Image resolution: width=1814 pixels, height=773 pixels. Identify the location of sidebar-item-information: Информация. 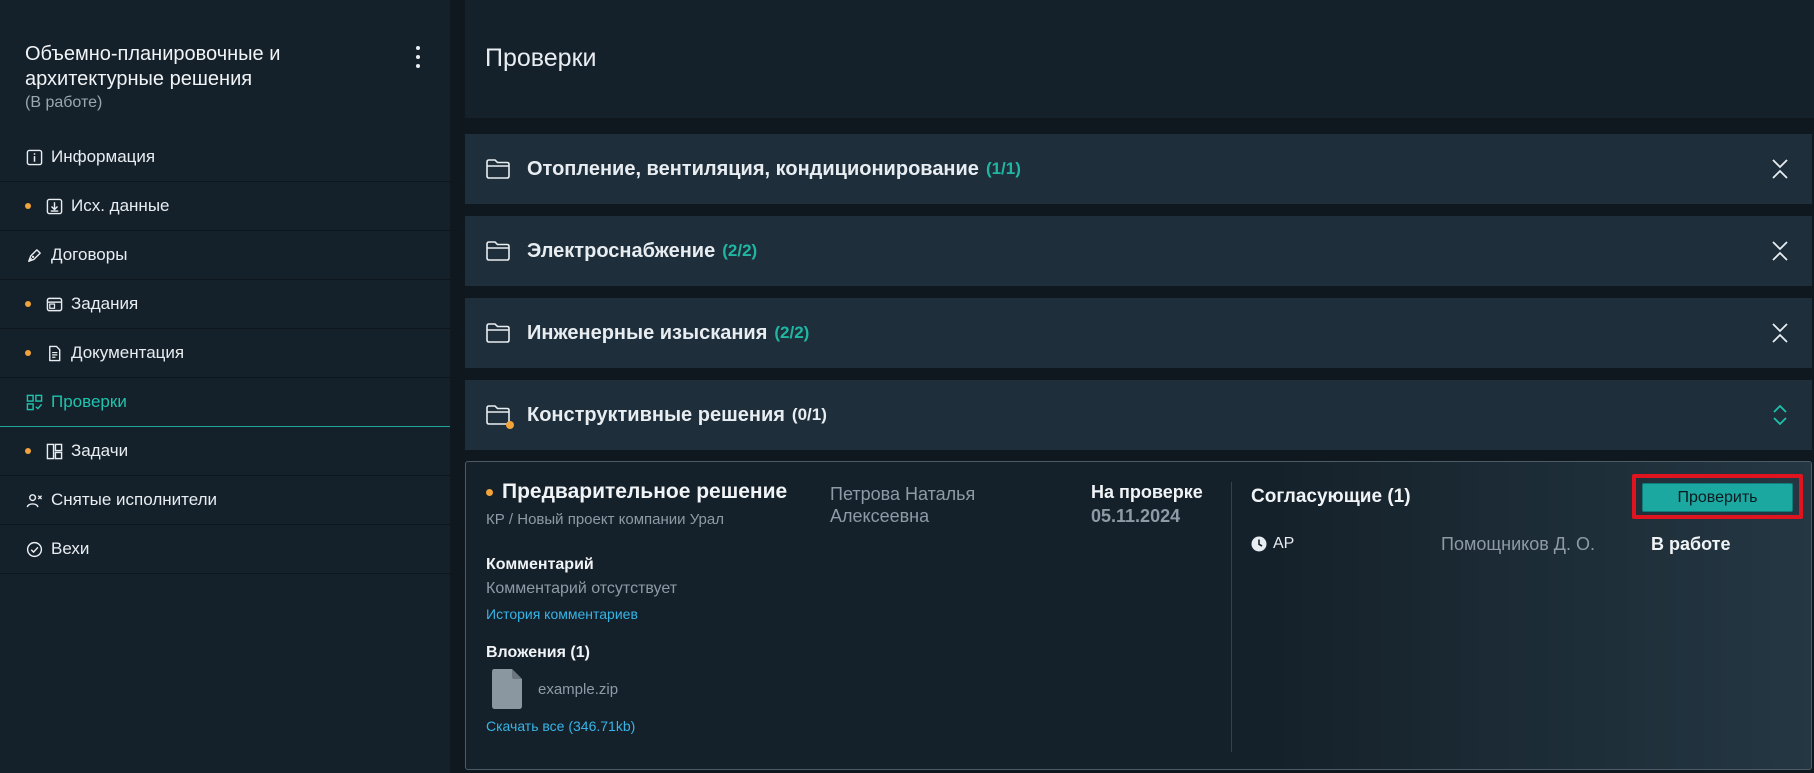
(225, 157).